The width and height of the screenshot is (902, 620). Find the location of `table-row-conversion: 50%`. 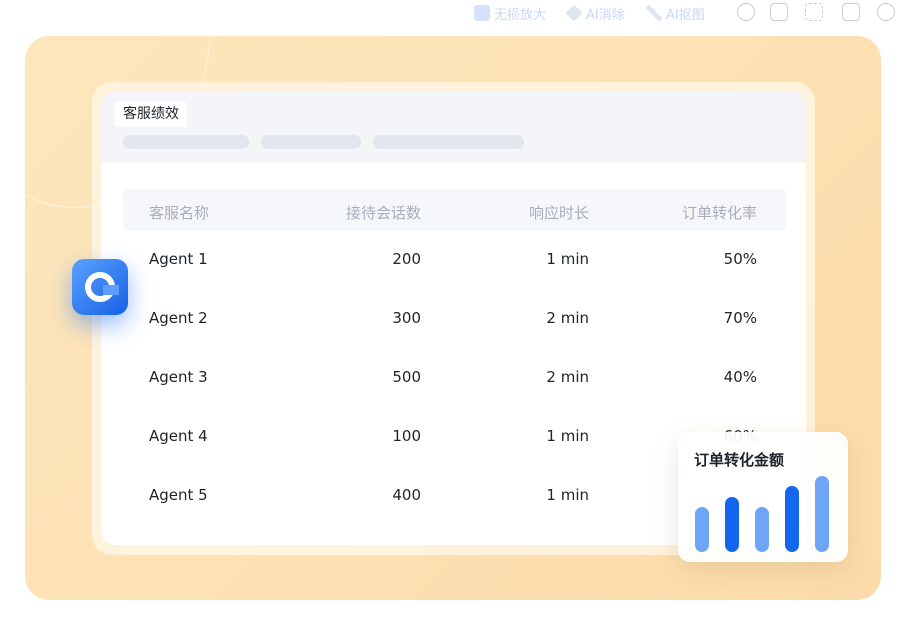

table-row-conversion: 50% is located at coordinates (740, 259).